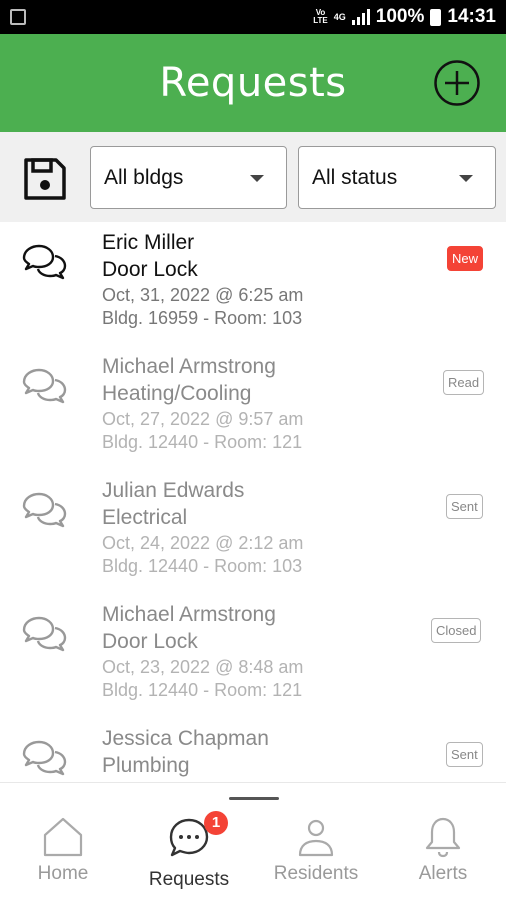  I want to click on status-select-value: All status, so click(355, 177).